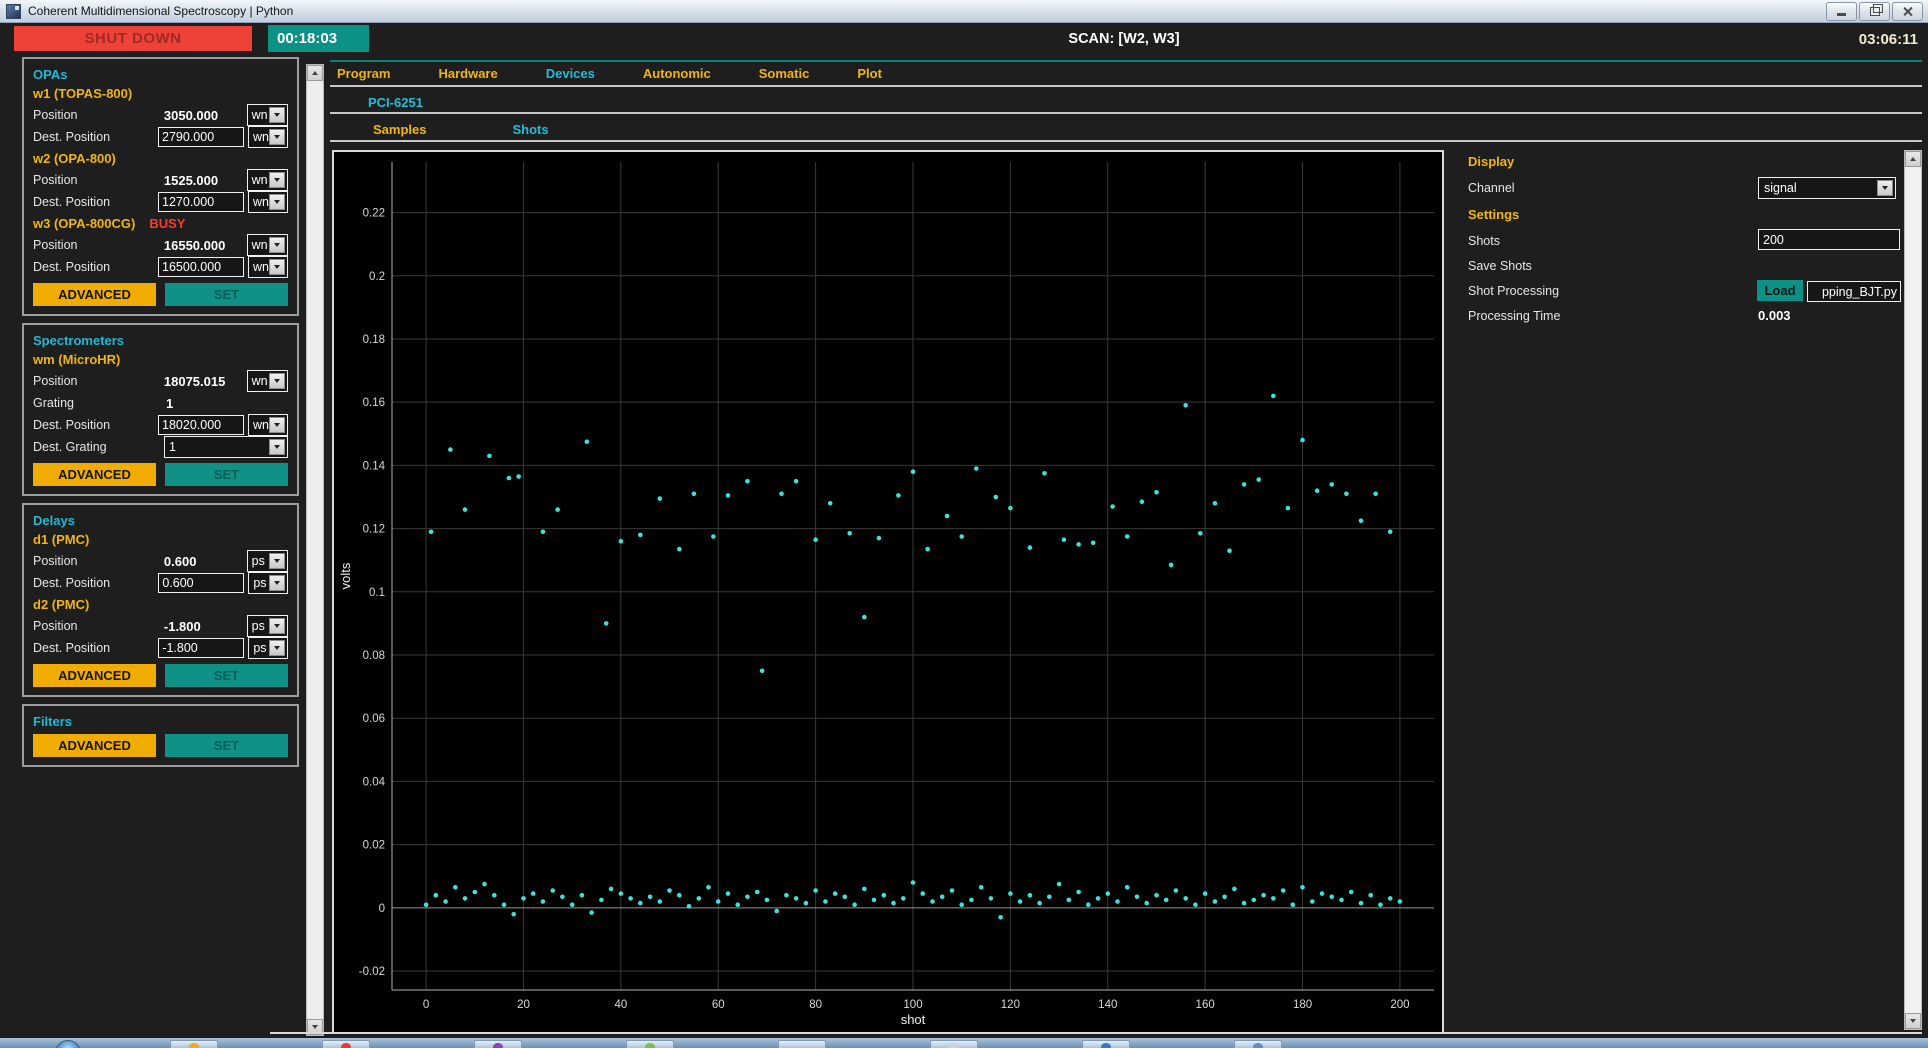 The image size is (1928, 1048). What do you see at coordinates (1829, 239) in the screenshot?
I see `shots-input` at bounding box center [1829, 239].